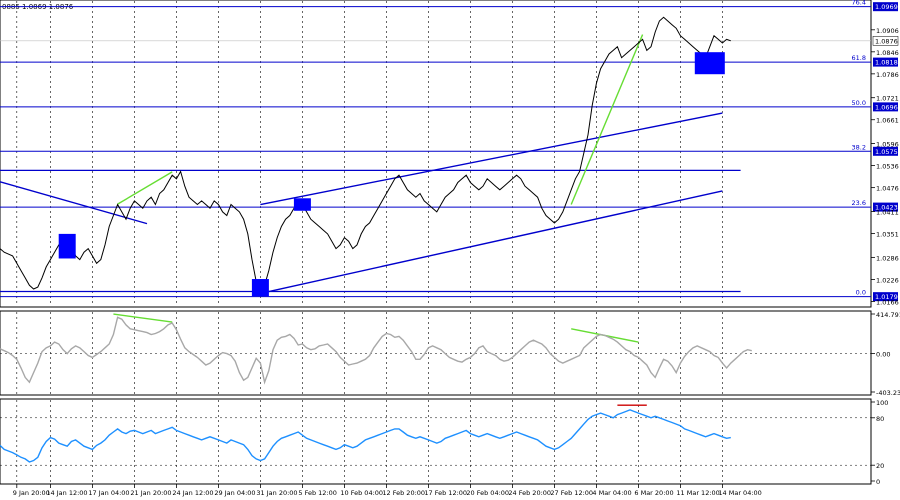  I want to click on fib-level-value: 1.0969, so click(886, 7).